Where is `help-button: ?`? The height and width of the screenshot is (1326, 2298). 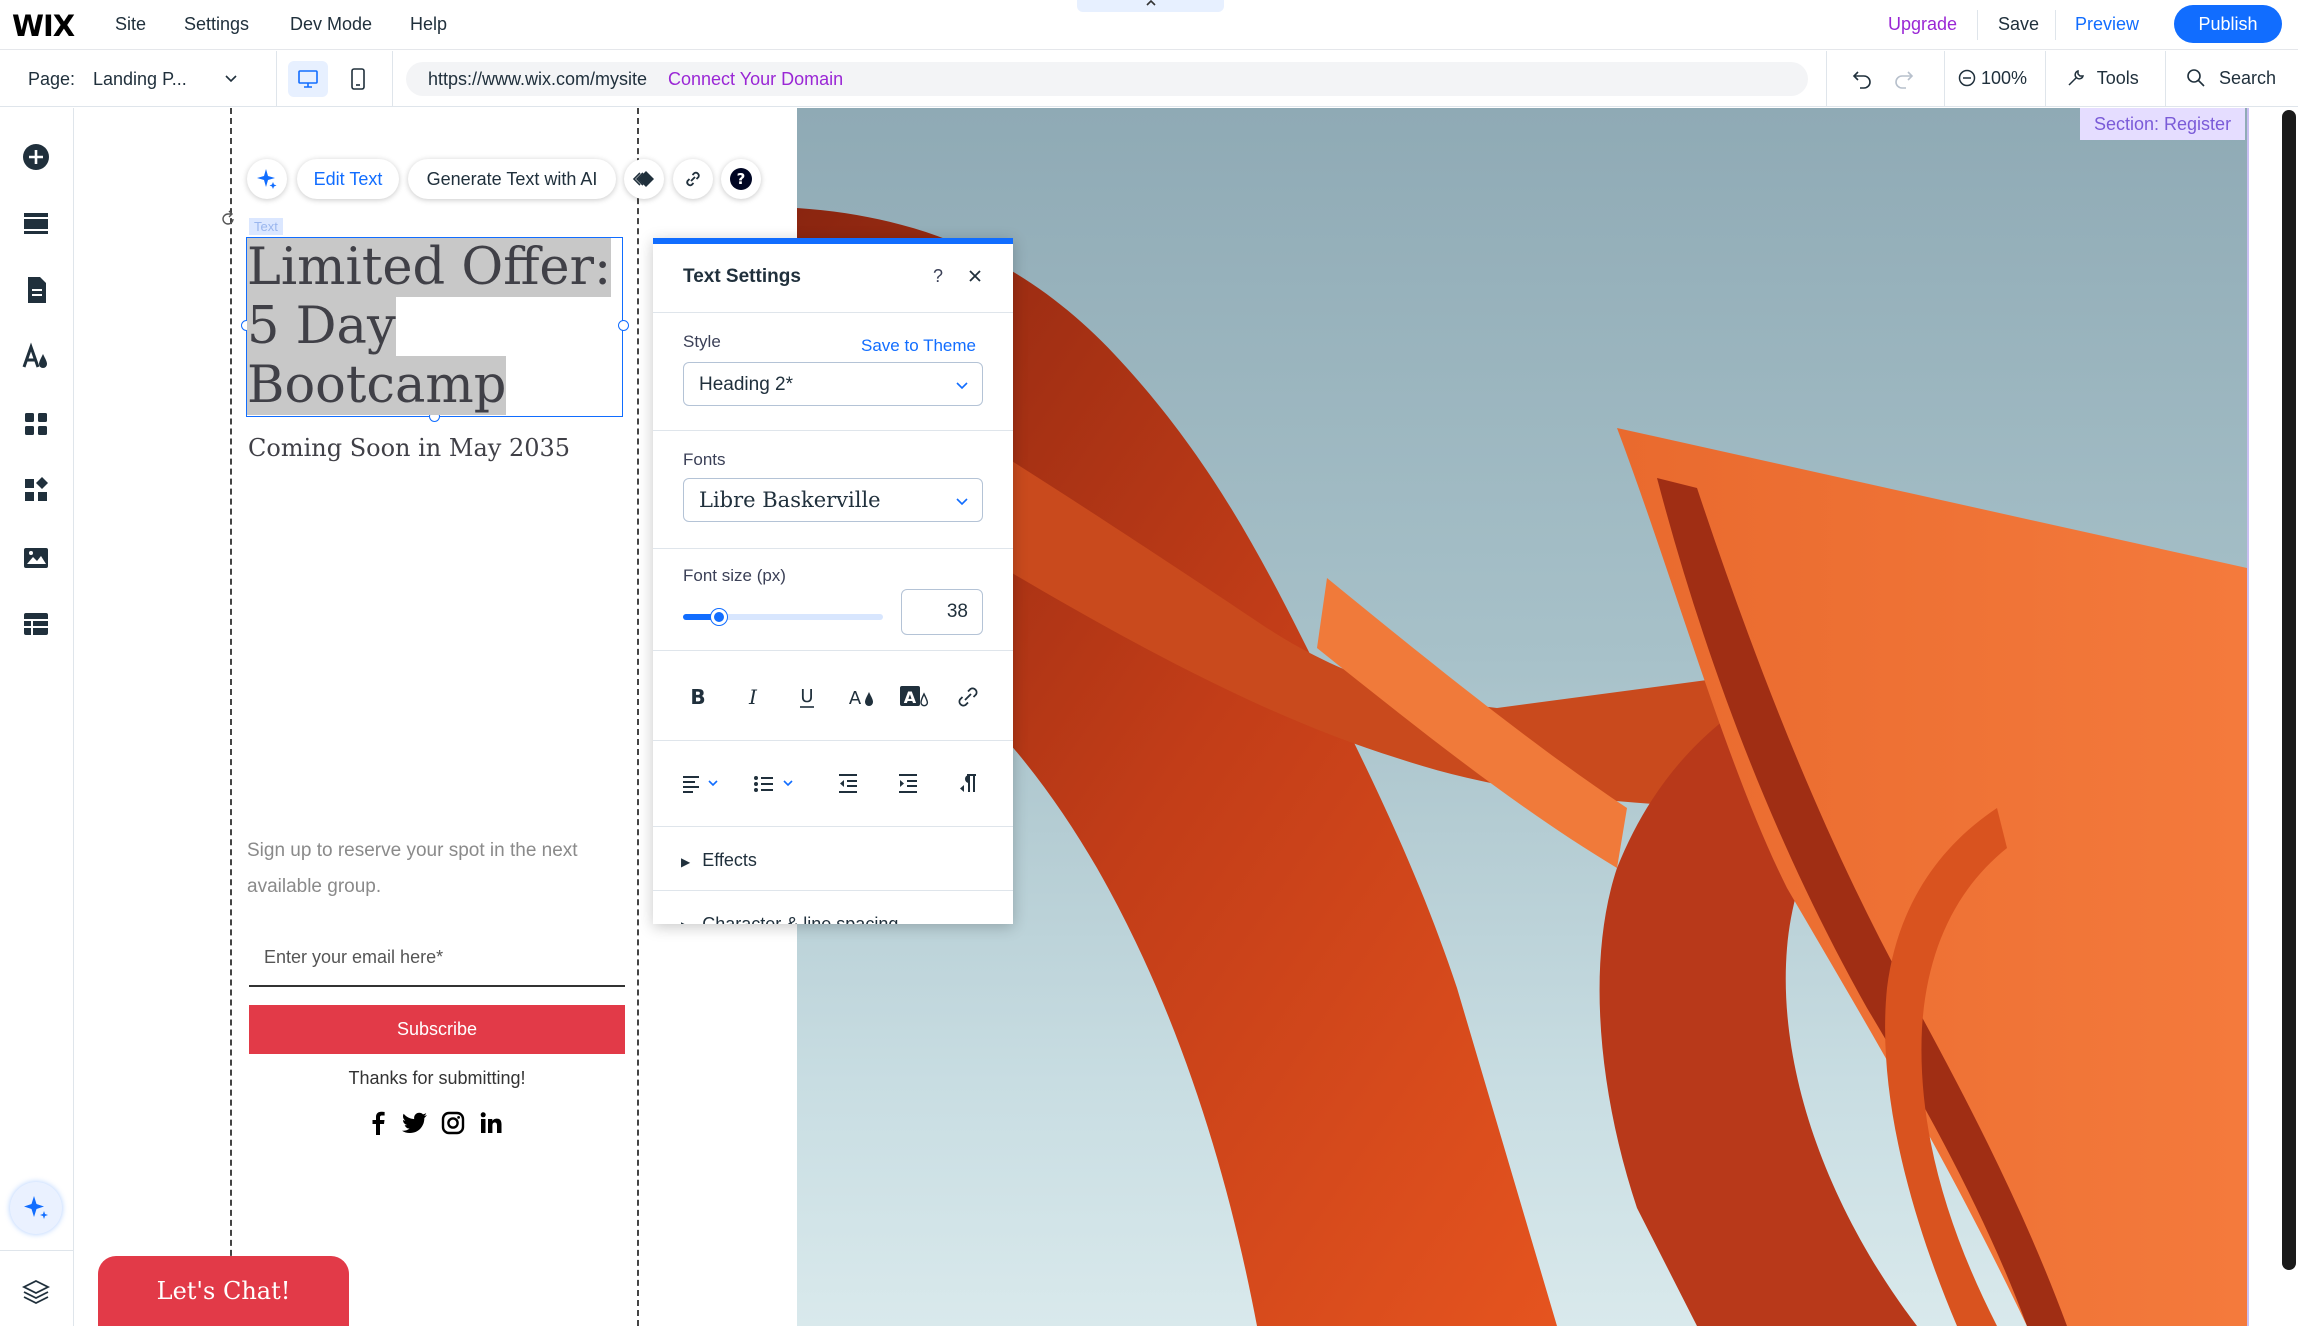 help-button: ? is located at coordinates (741, 179).